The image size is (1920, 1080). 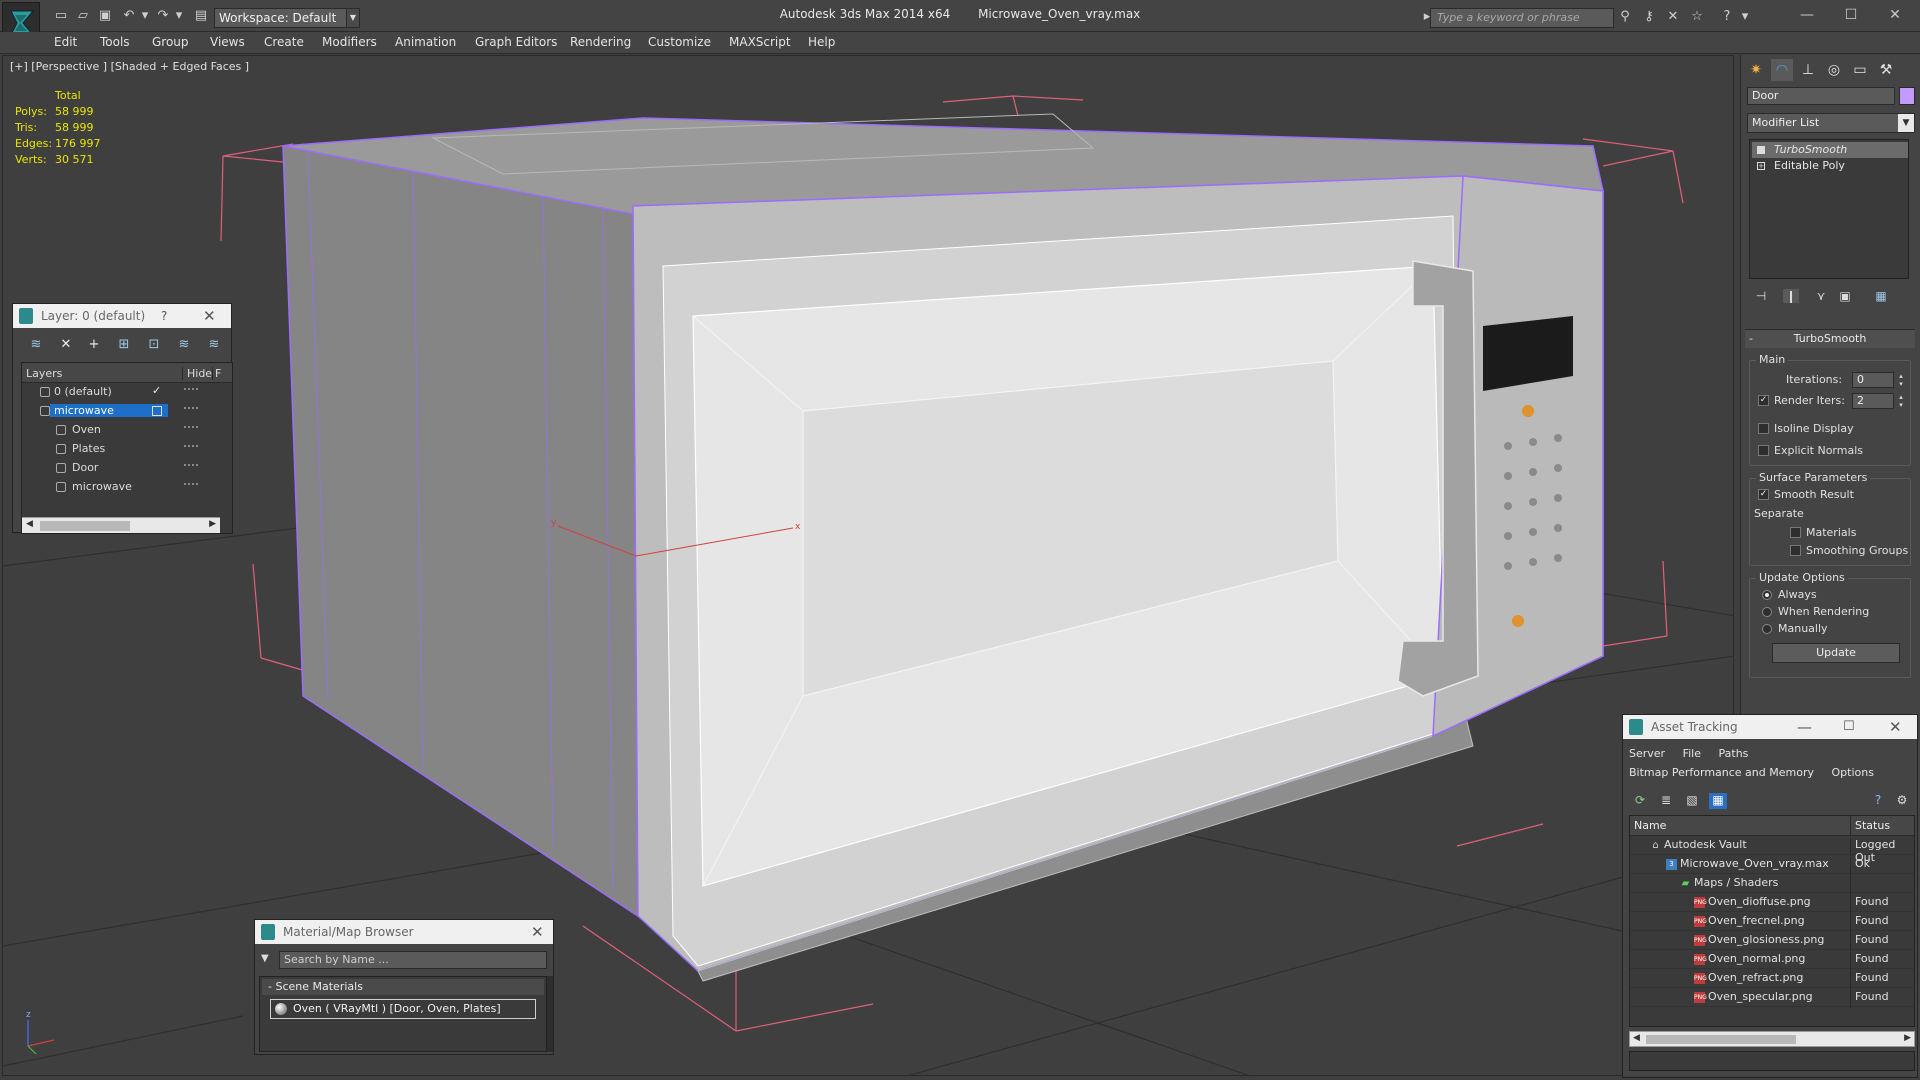 I want to click on smoothing-groups-checkbox, so click(x=1795, y=550).